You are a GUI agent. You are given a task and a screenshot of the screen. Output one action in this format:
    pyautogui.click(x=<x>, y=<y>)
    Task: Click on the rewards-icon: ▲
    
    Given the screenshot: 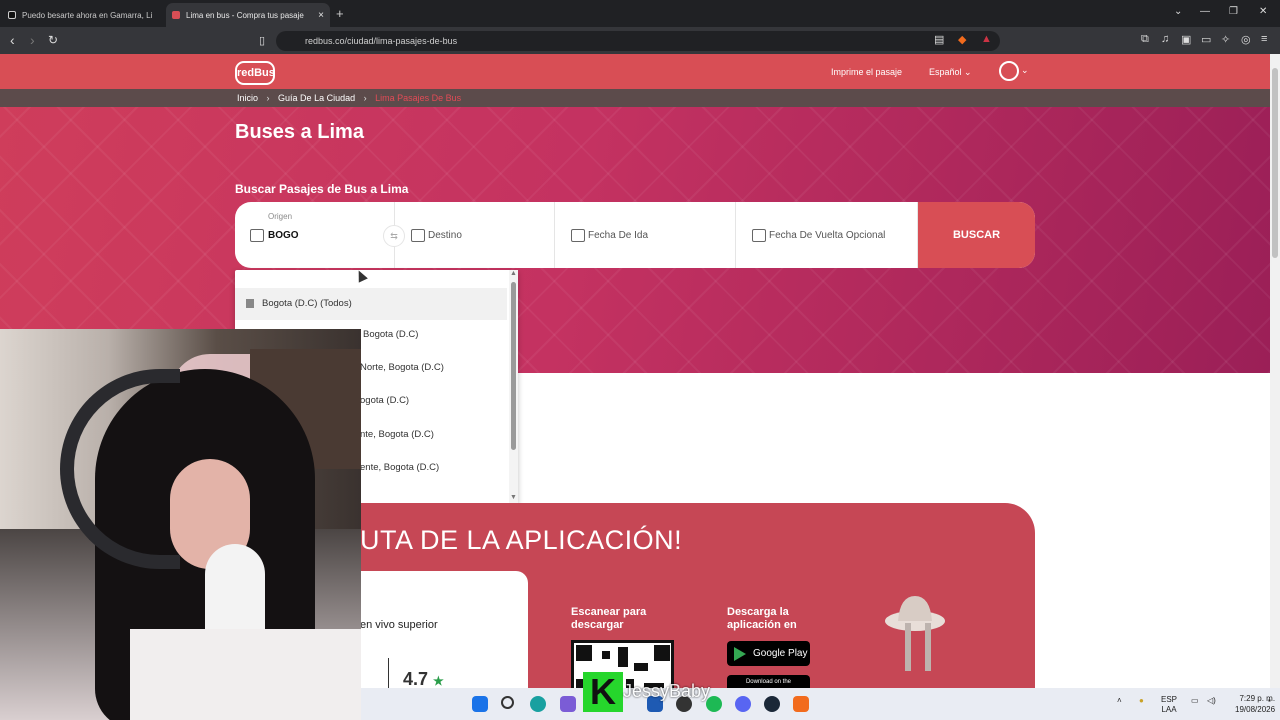 What is the action you would take?
    pyautogui.click(x=986, y=39)
    